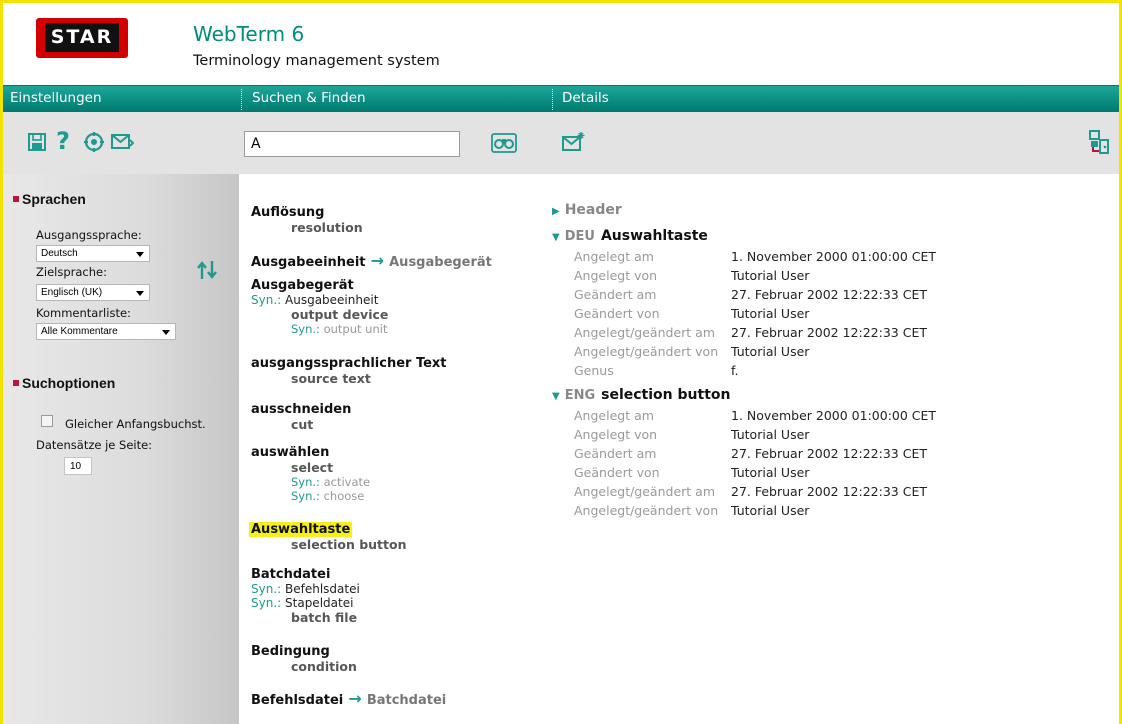 This screenshot has width=1122, height=724. I want to click on result-reference: Ausgabegerät, so click(440, 262).